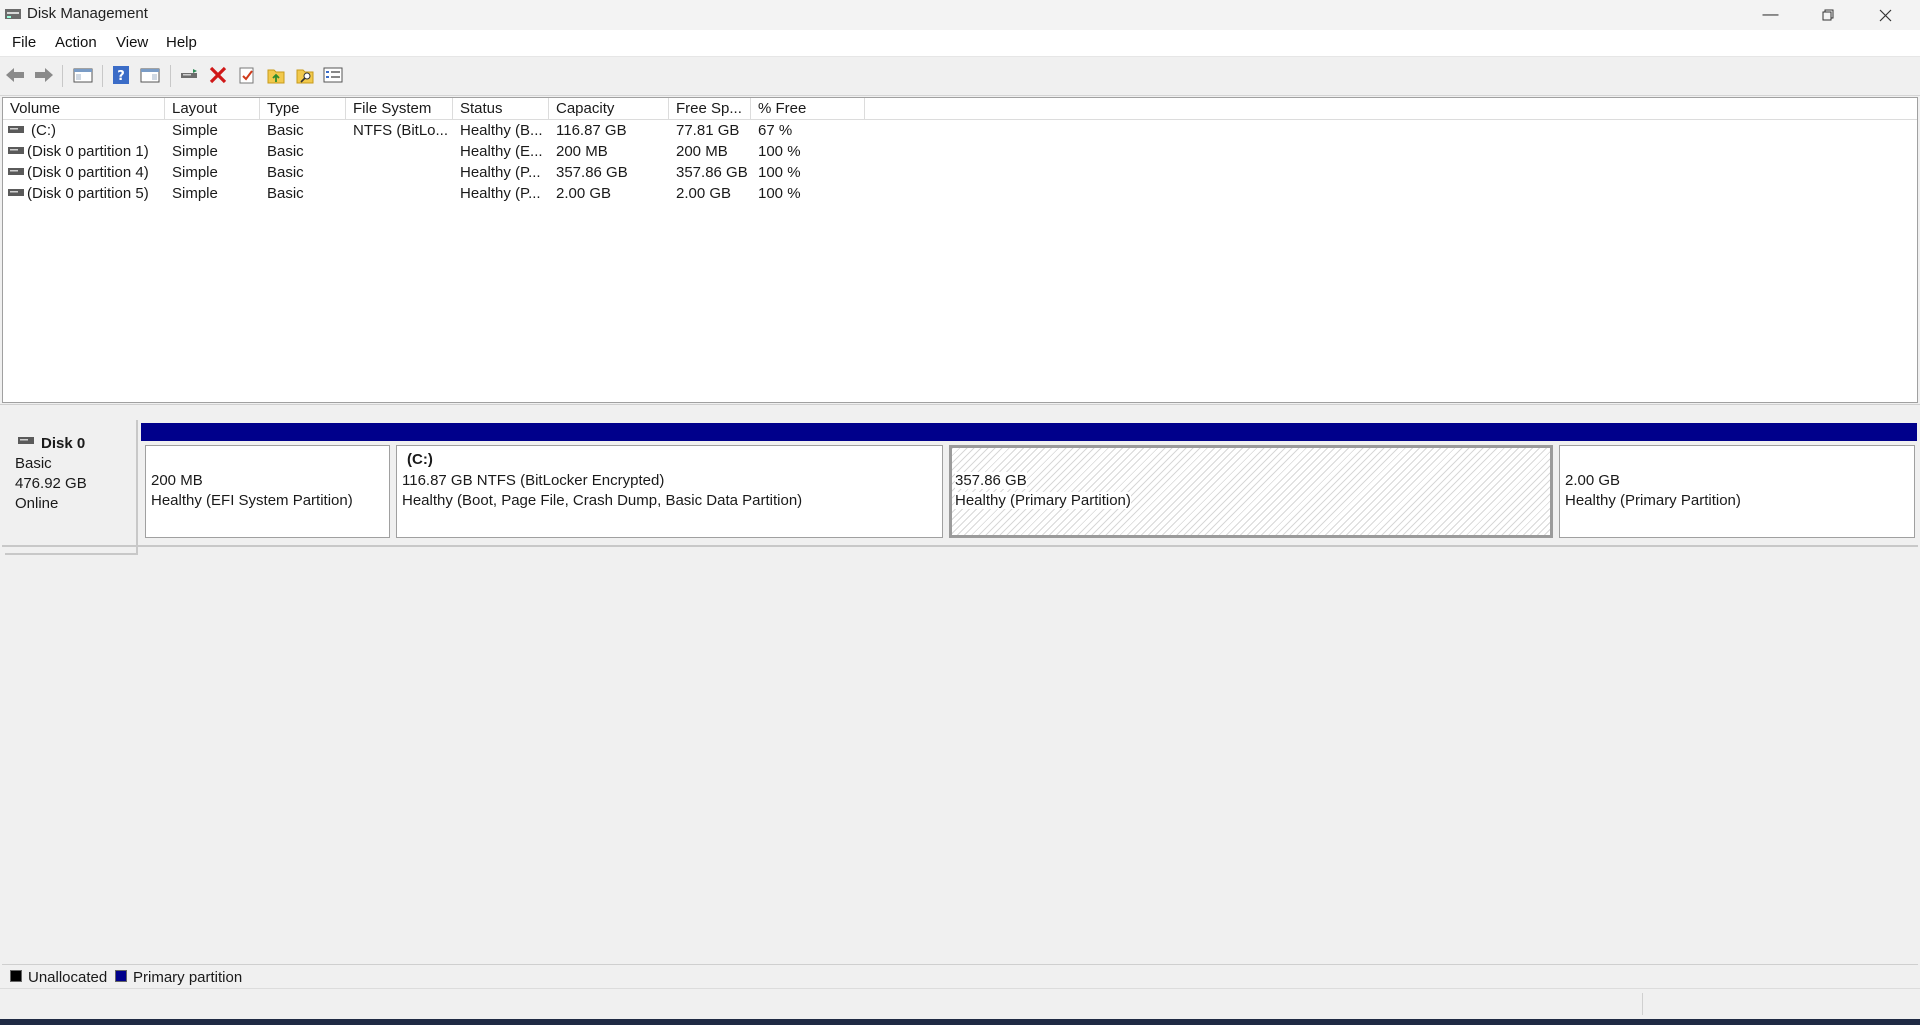  What do you see at coordinates (1593, 480) in the screenshot?
I see `partition-size: 2.00 GB` at bounding box center [1593, 480].